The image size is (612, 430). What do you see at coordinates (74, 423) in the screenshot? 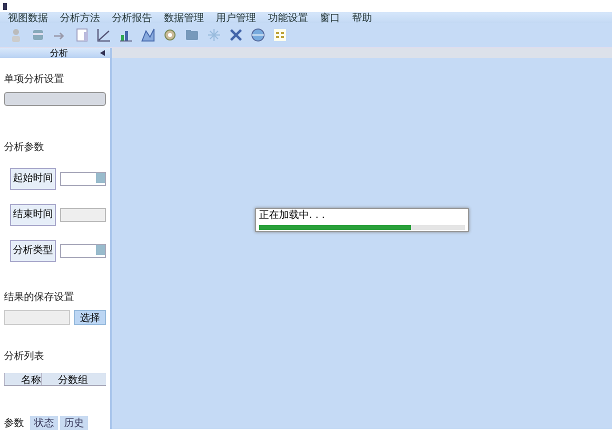
I see `panel-tab: 历史` at bounding box center [74, 423].